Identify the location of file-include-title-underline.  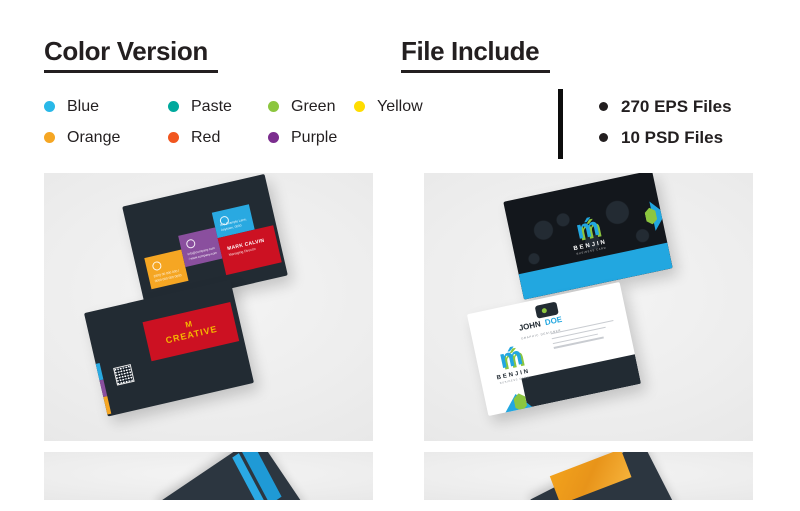
(475, 71).